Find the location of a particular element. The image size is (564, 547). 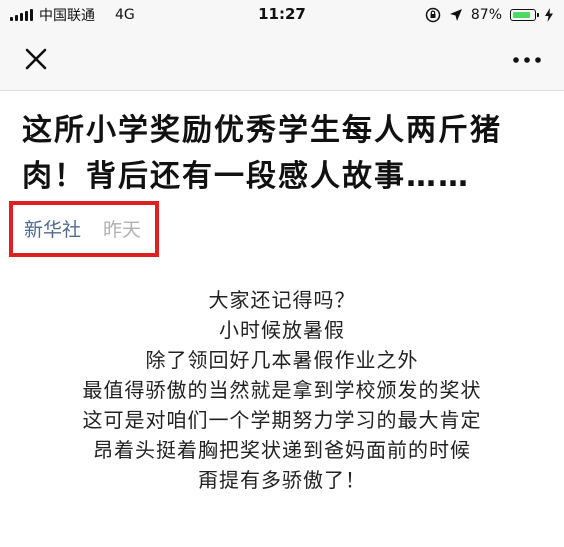

battery-percent: 87% is located at coordinates (486, 15).